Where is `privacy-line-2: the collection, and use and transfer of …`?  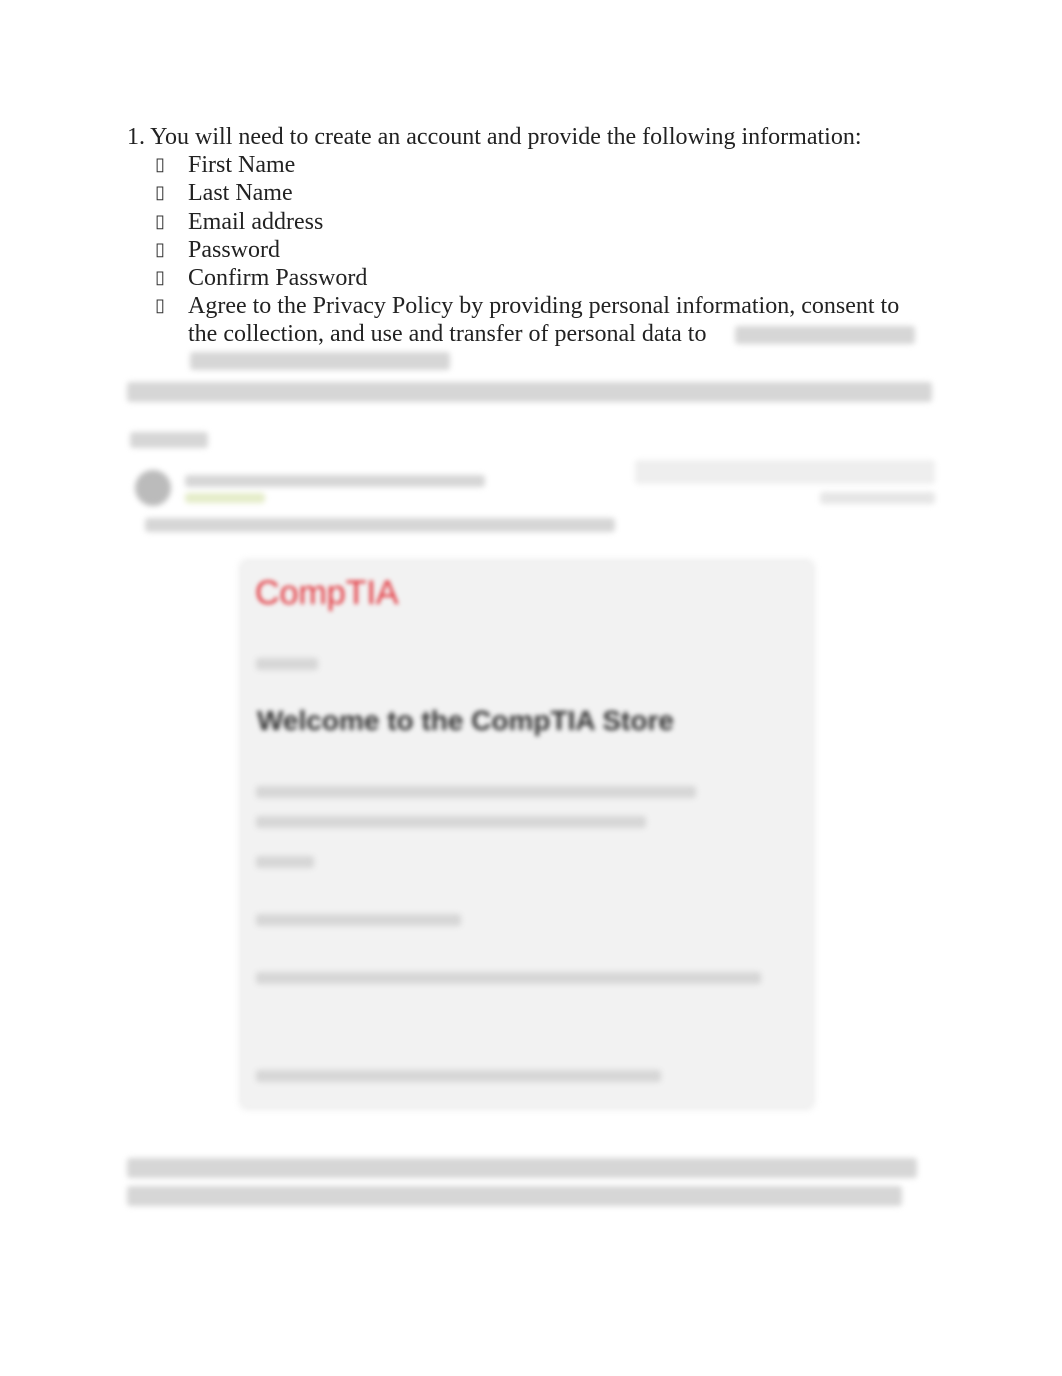 privacy-line-2: the collection, and use and transfer of … is located at coordinates (447, 334).